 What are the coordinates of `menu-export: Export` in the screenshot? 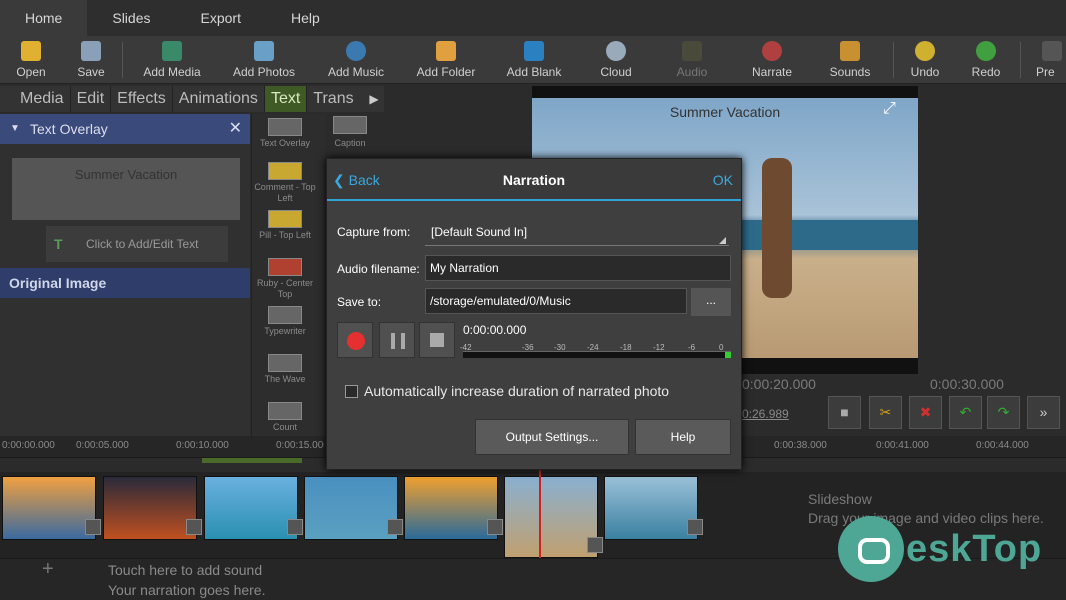 It's located at (221, 18).